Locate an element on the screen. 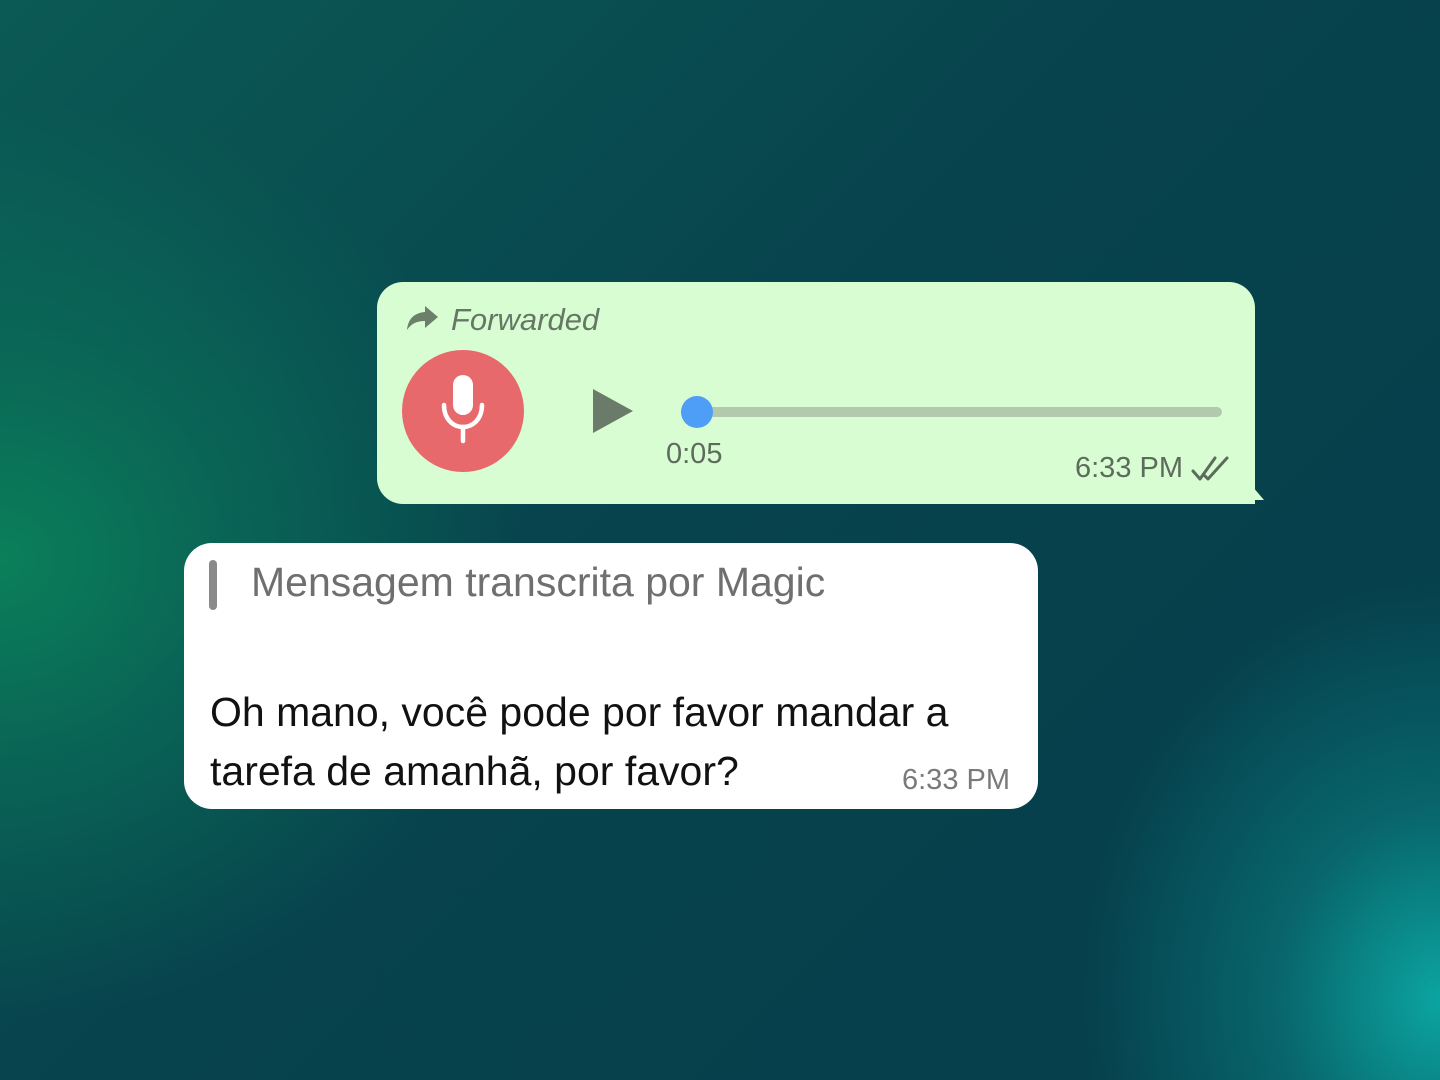 The width and height of the screenshot is (1440, 1080). voice-message-meta: 6:33 PM is located at coordinates (1153, 468).